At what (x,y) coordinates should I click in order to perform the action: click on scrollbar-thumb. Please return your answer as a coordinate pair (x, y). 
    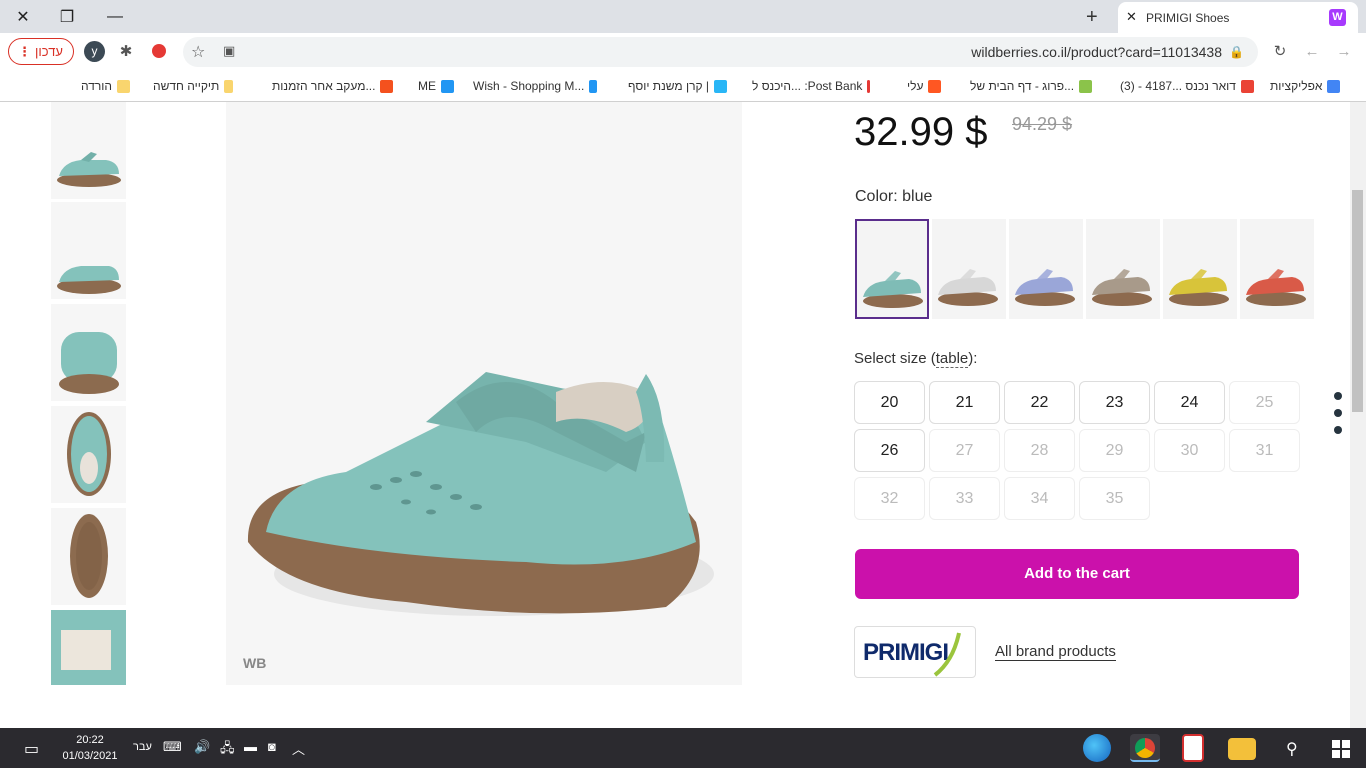
    Looking at the image, I should click on (1357, 301).